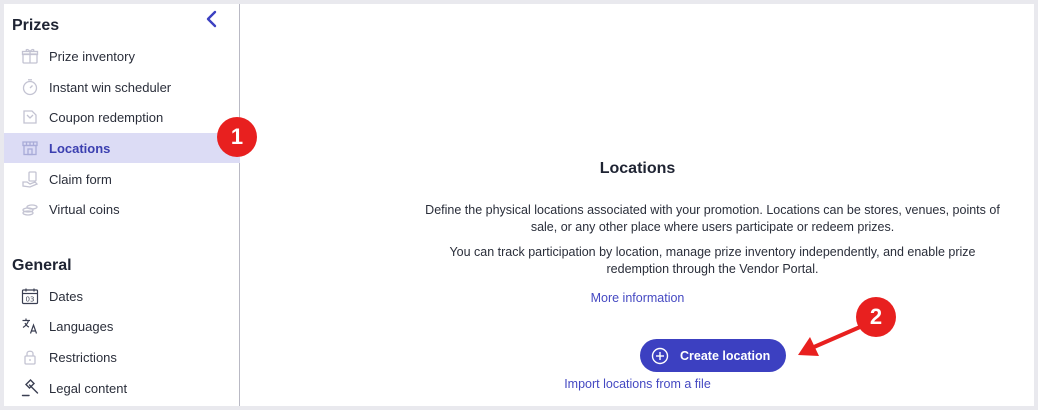  I want to click on annotation-arrow, so click(830, 340).